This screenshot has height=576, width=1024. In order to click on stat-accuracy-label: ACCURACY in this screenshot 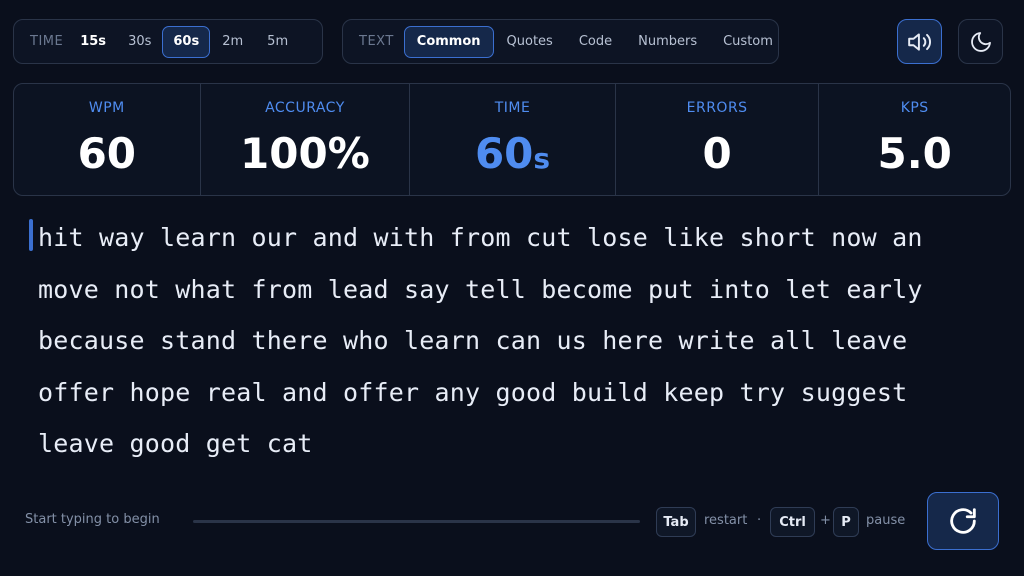, I will do `click(305, 108)`.